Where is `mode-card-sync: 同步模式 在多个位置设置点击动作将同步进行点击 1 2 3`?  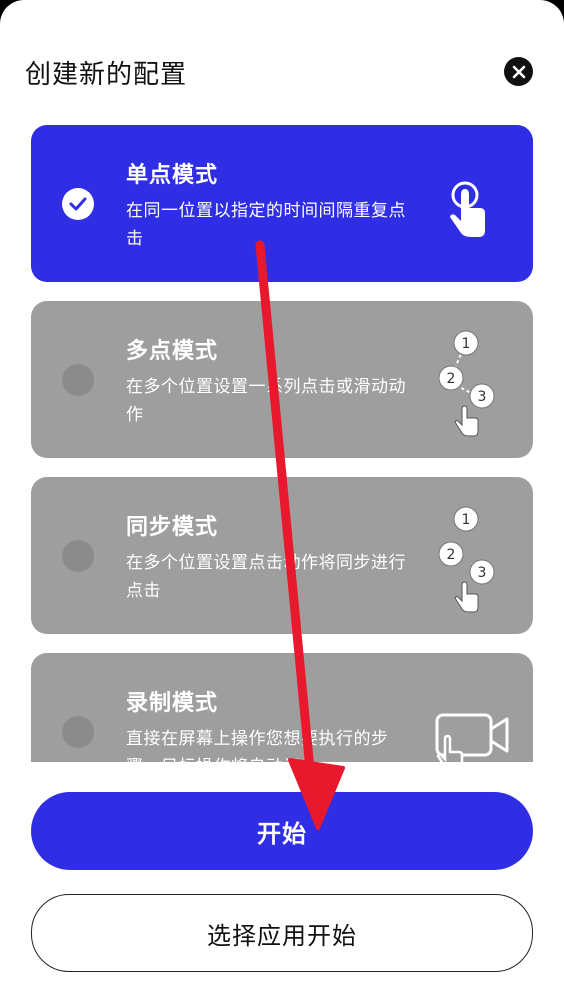 mode-card-sync: 同步模式 在多个位置设置点击动作将同步进行点击 1 2 3 is located at coordinates (282, 555).